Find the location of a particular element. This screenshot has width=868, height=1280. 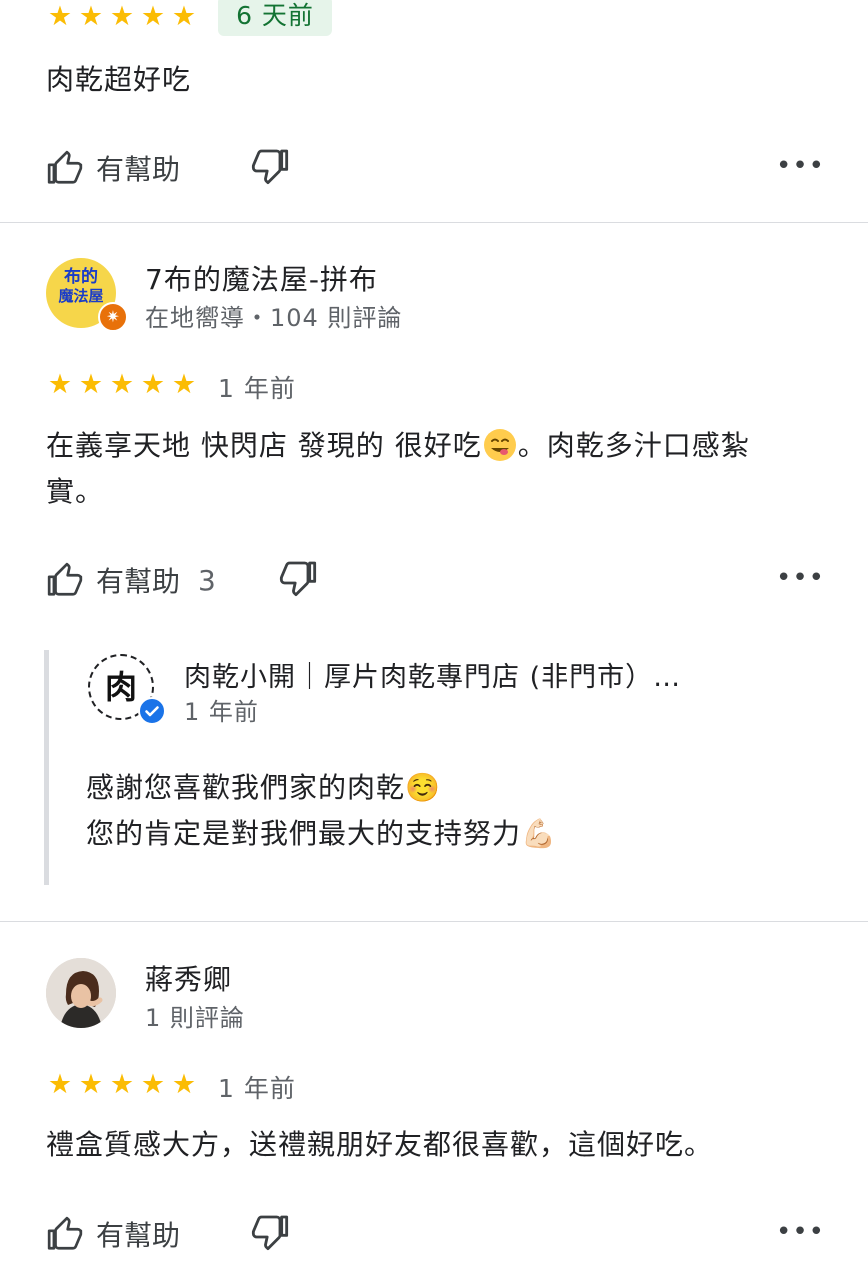

review-text: 在義享天地 快閃店 發現的 很好吃 。肉乾多汁口感紮 實。 is located at coordinates (436, 469).